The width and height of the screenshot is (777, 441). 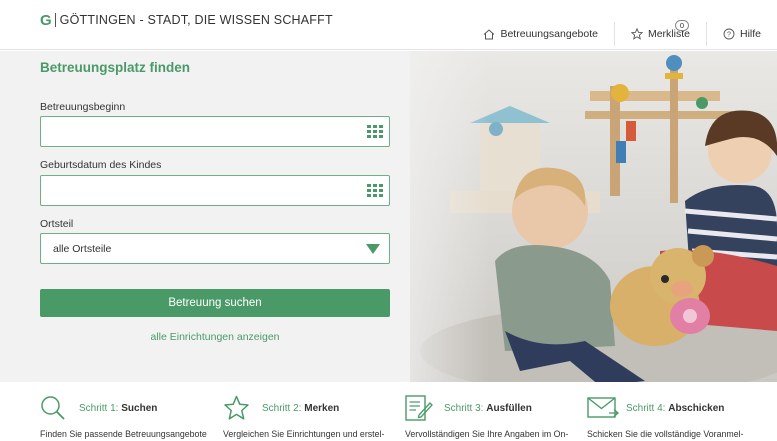 I want to click on nav-help: ? Hilfe, so click(x=741, y=34).